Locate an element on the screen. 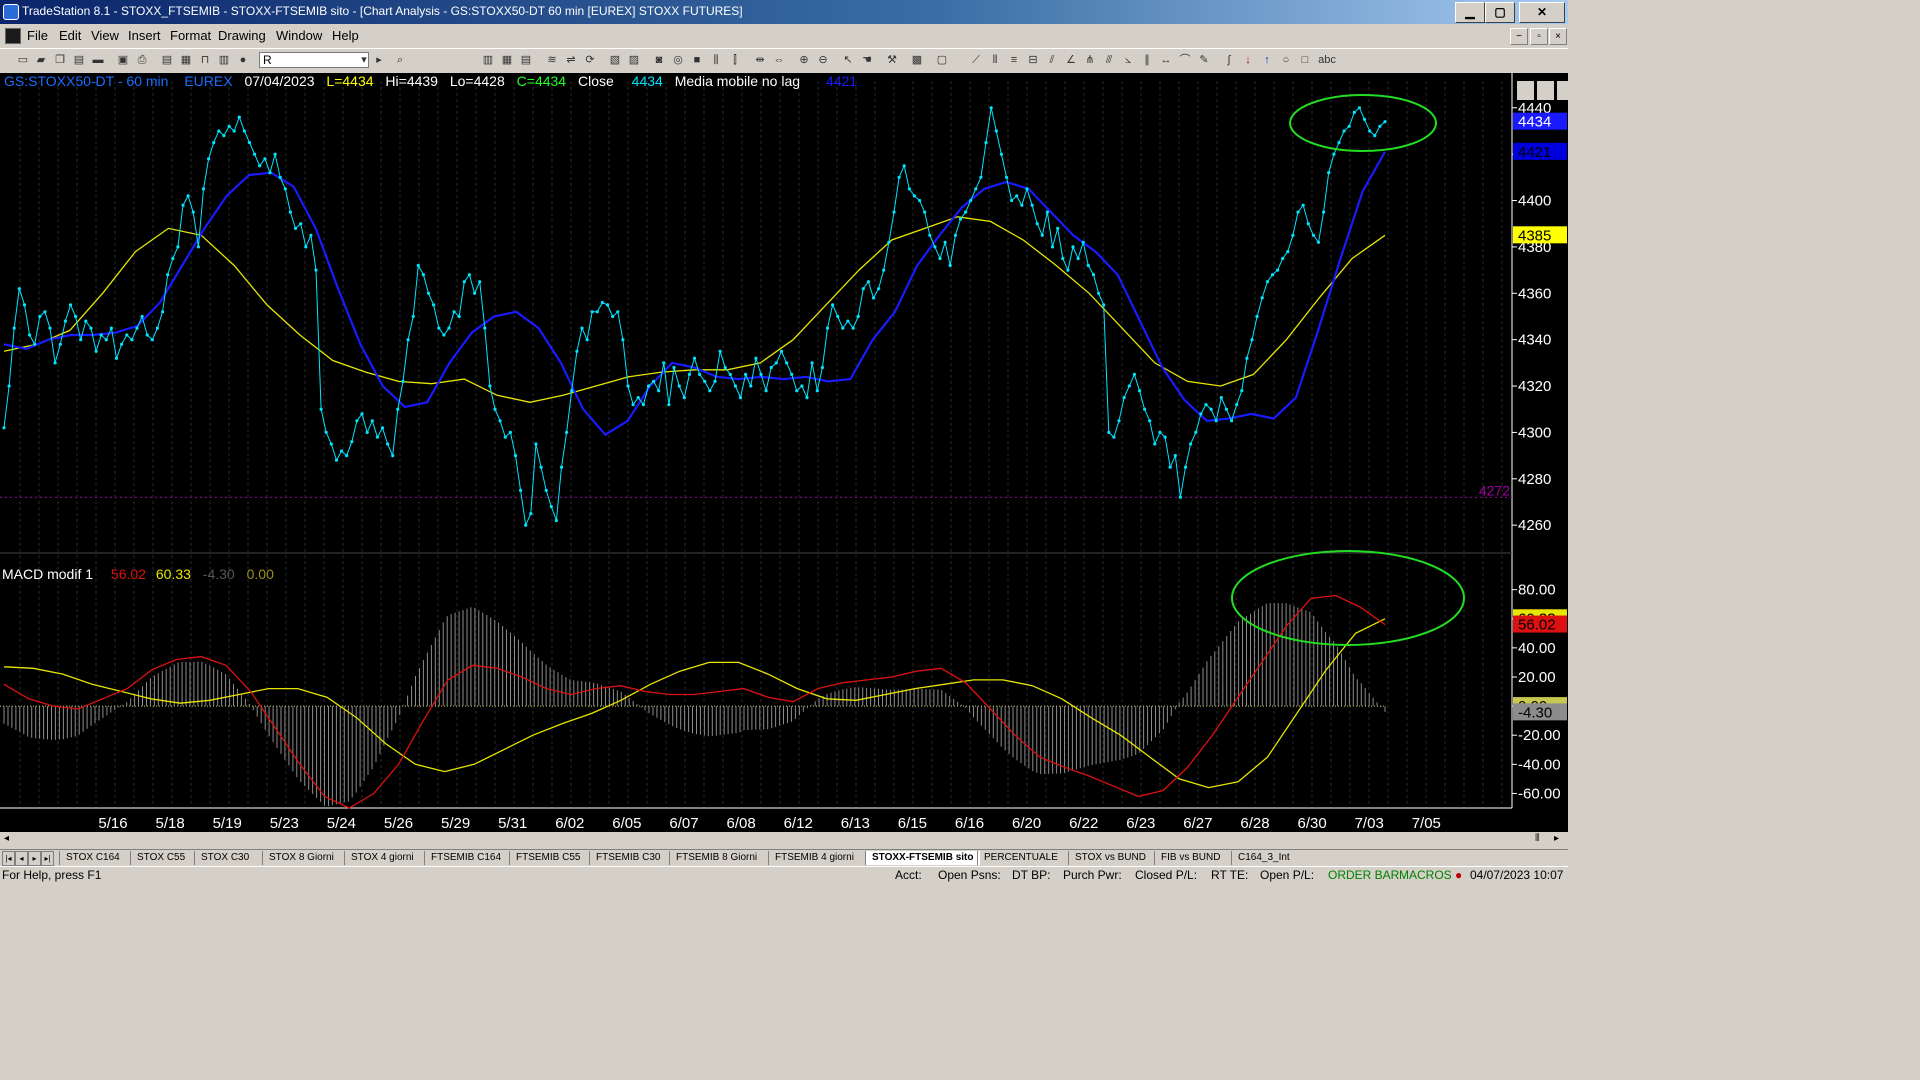 The width and height of the screenshot is (1920, 1080). tab-stox-vs-bund: STOX vs BUND is located at coordinates (1110, 858).